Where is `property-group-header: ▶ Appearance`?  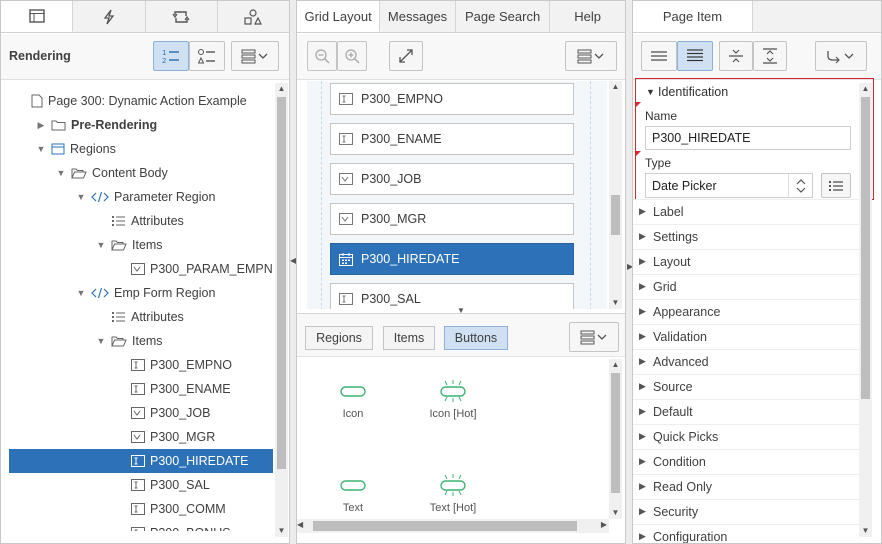 property-group-header: ▶ Appearance is located at coordinates (744, 311).